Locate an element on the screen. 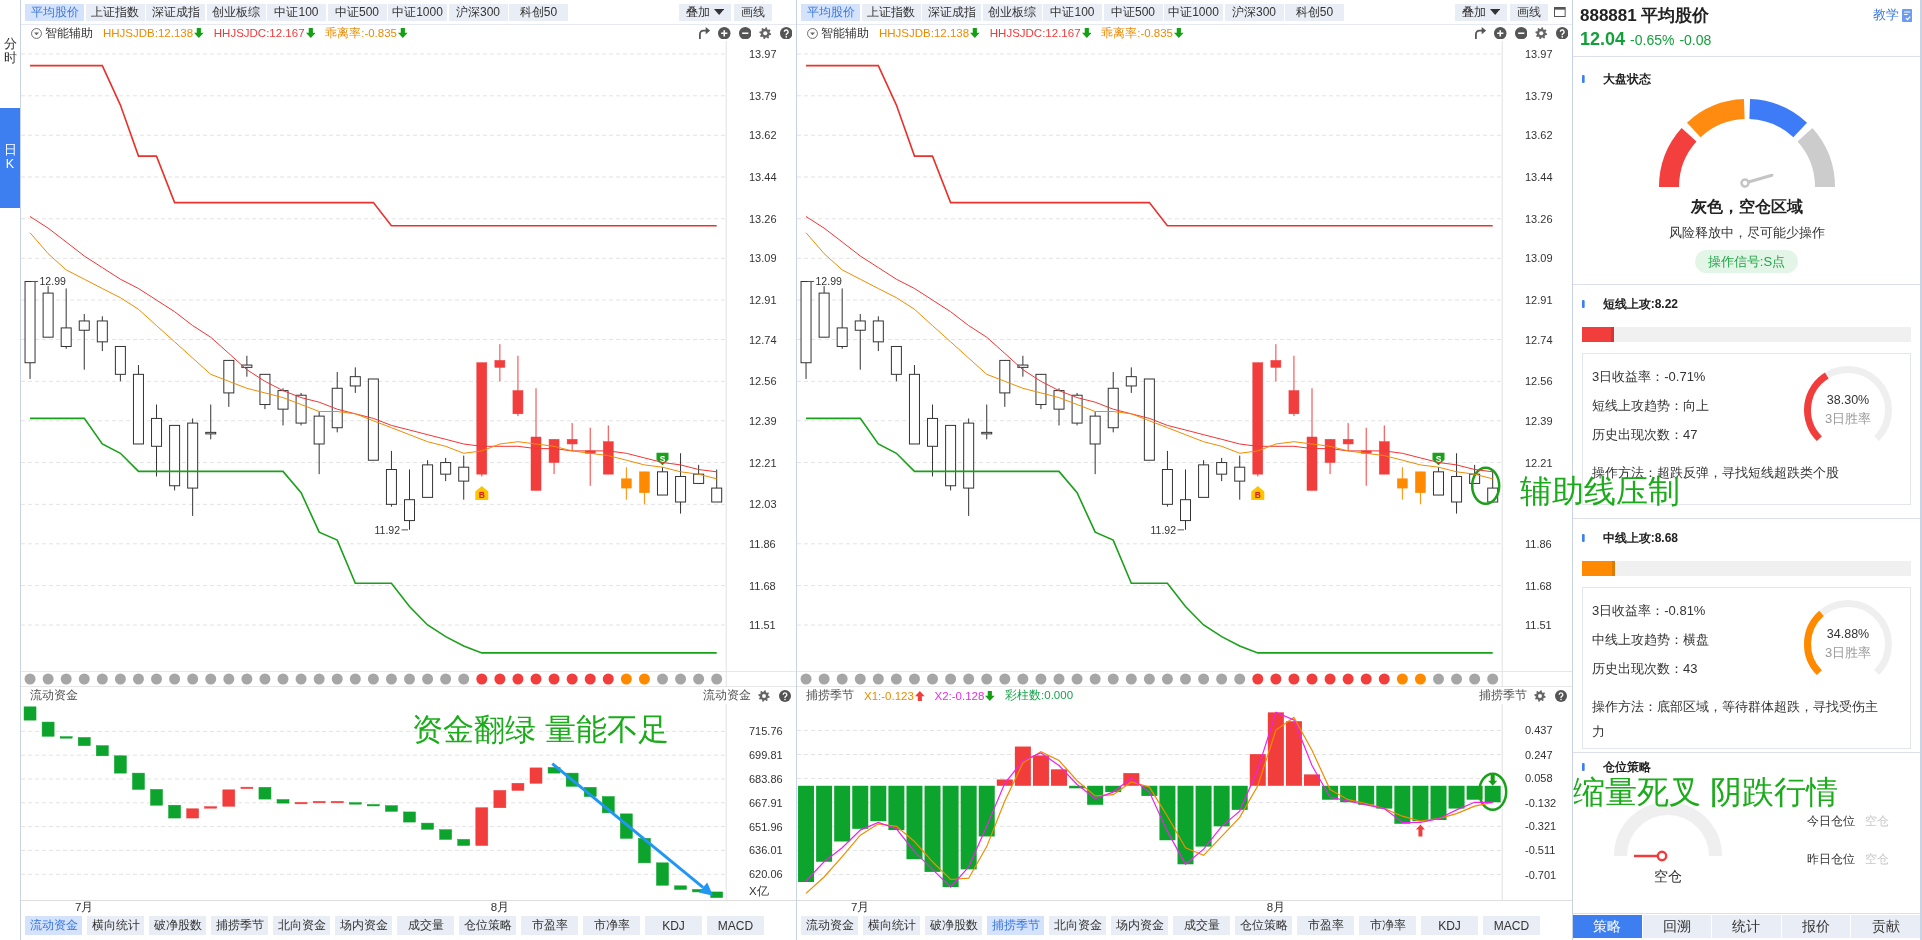 Image resolution: width=1922 pixels, height=940 pixels. sidebar-tab: 报价 is located at coordinates (1816, 926).